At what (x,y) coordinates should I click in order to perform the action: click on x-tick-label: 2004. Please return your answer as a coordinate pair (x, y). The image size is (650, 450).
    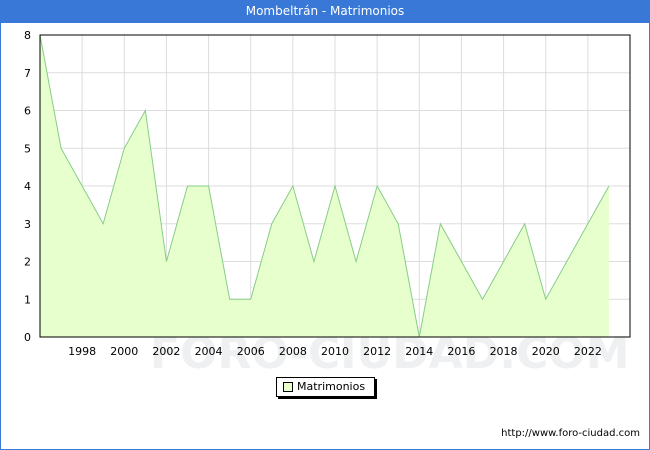
    Looking at the image, I should click on (209, 351).